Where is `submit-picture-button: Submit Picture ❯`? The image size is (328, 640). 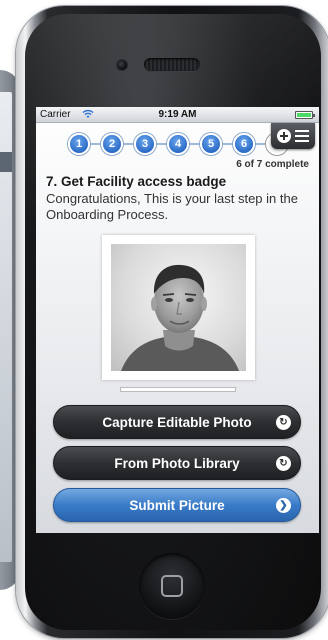 submit-picture-button: Submit Picture ❯ is located at coordinates (177, 505).